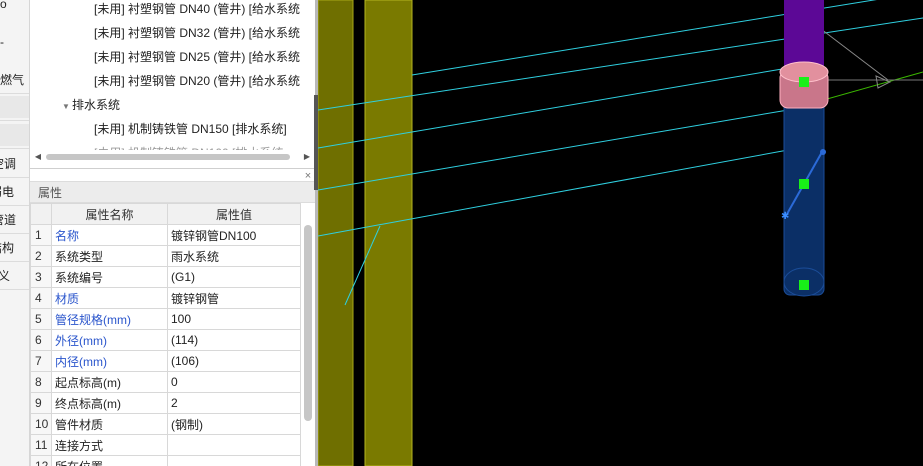 Image resolution: width=923 pixels, height=466 pixels. What do you see at coordinates (41, 361) in the screenshot?
I see `row-index: 7` at bounding box center [41, 361].